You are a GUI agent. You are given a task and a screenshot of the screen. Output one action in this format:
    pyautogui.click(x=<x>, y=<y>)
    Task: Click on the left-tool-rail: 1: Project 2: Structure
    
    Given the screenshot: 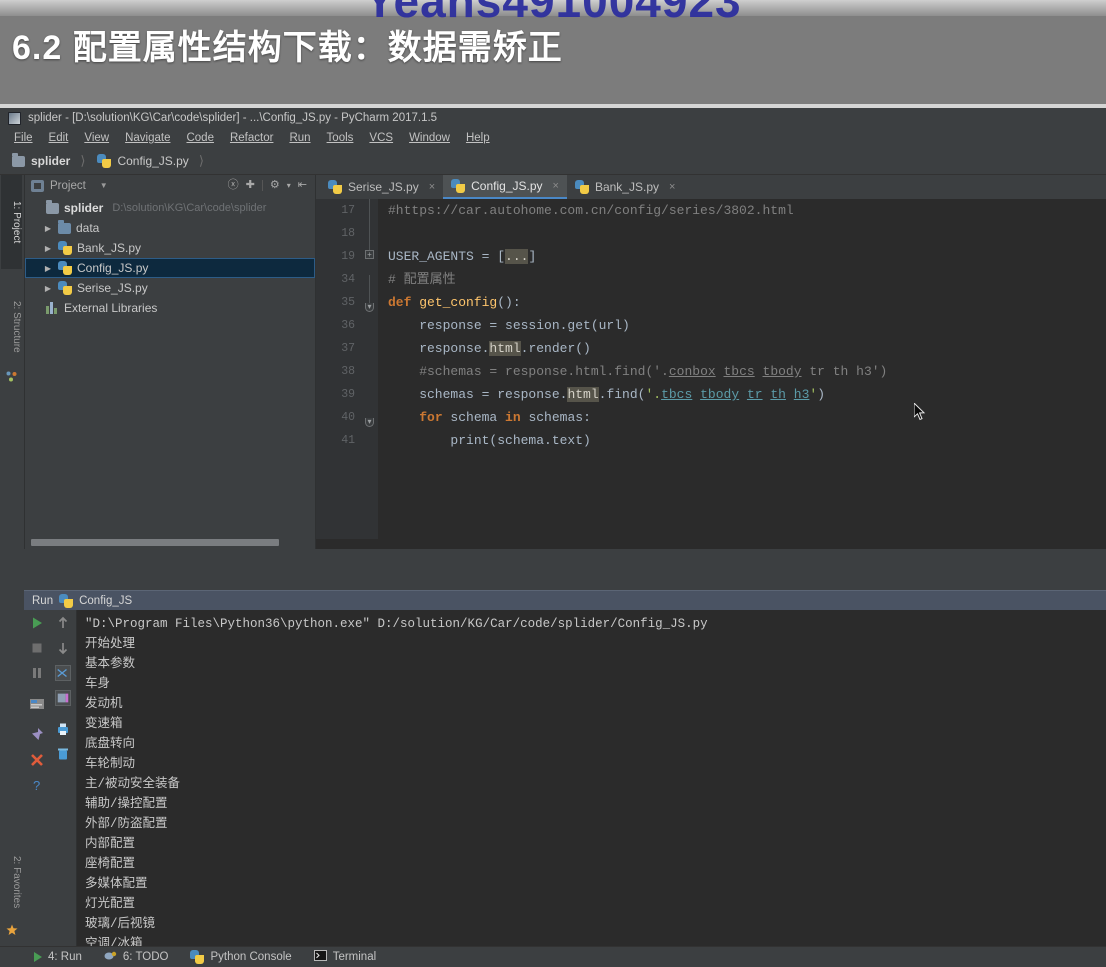 What is the action you would take?
    pyautogui.click(x=12, y=362)
    